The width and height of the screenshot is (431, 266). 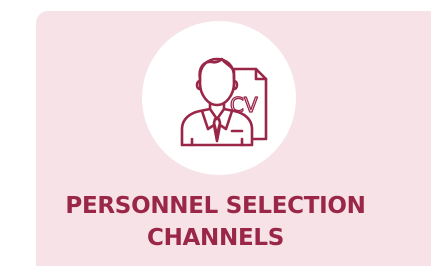 What do you see at coordinates (215, 206) in the screenshot?
I see `card-title-line-1: PERSONNEL SELECTION` at bounding box center [215, 206].